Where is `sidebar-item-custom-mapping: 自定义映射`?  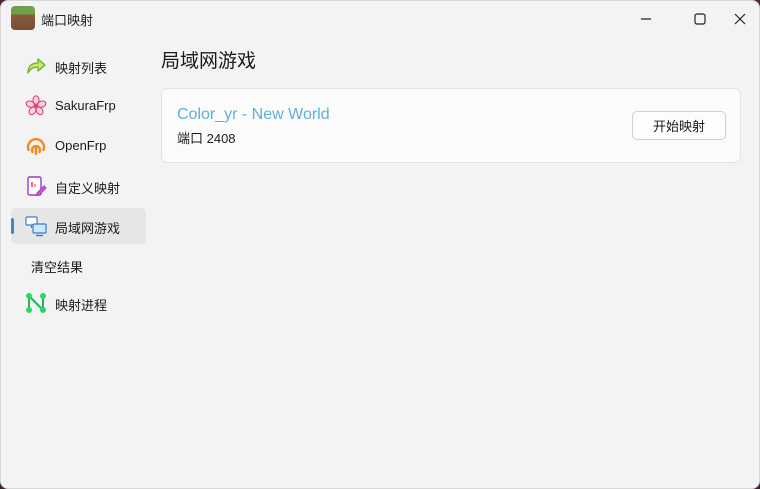 sidebar-item-custom-mapping: 自定义映射 is located at coordinates (78, 186).